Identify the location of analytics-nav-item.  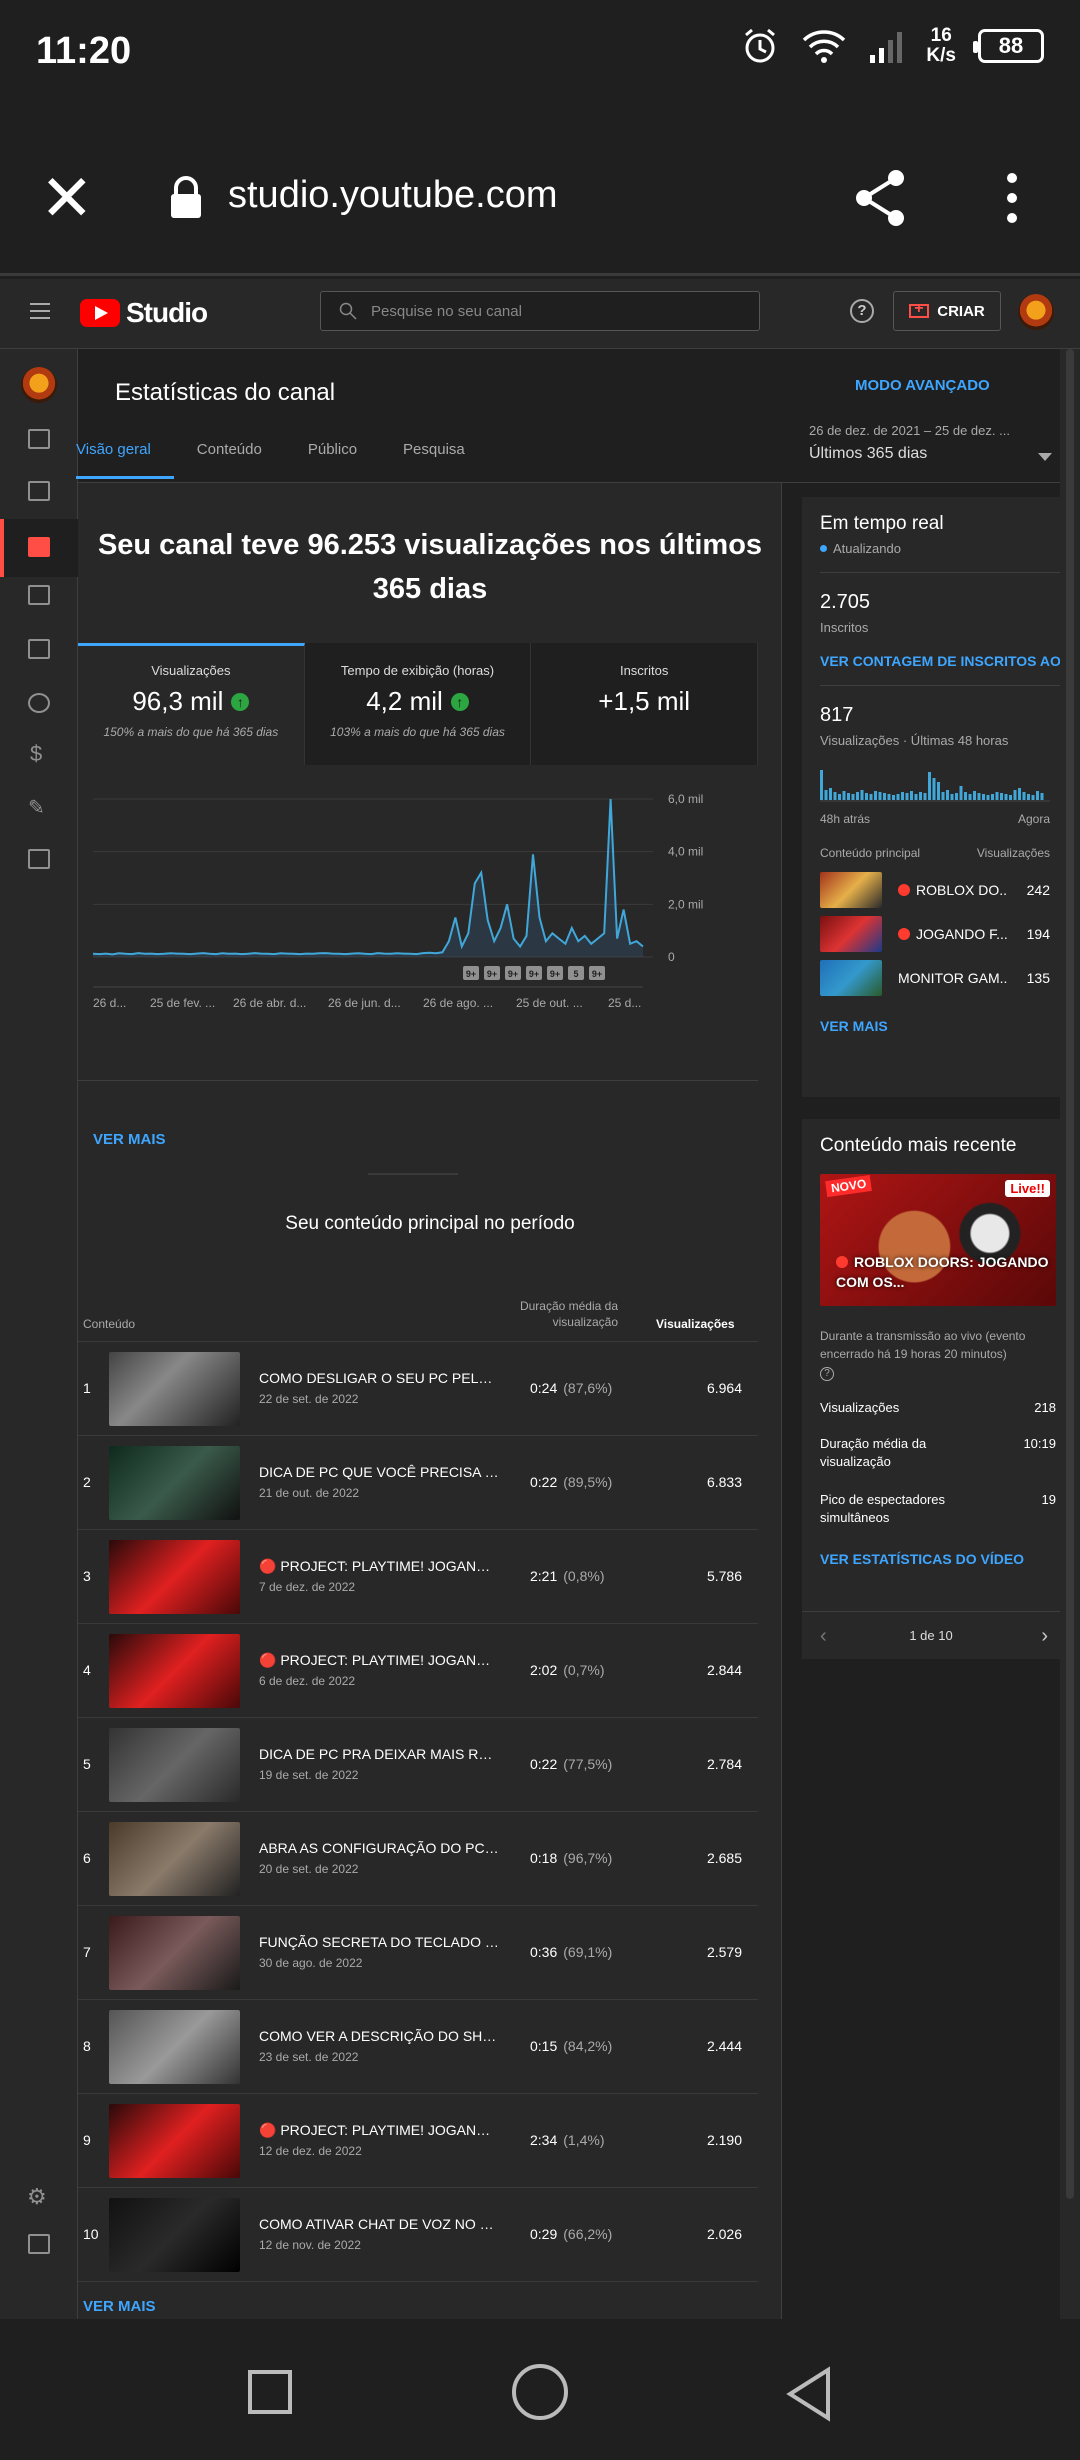
(39, 548).